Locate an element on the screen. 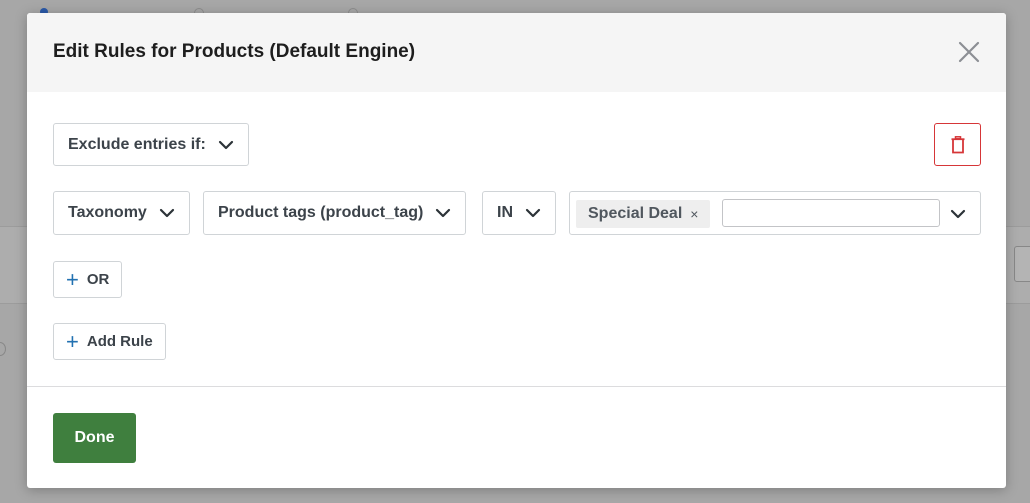 This screenshot has height=503, width=1030. footer-divider is located at coordinates (516, 386).